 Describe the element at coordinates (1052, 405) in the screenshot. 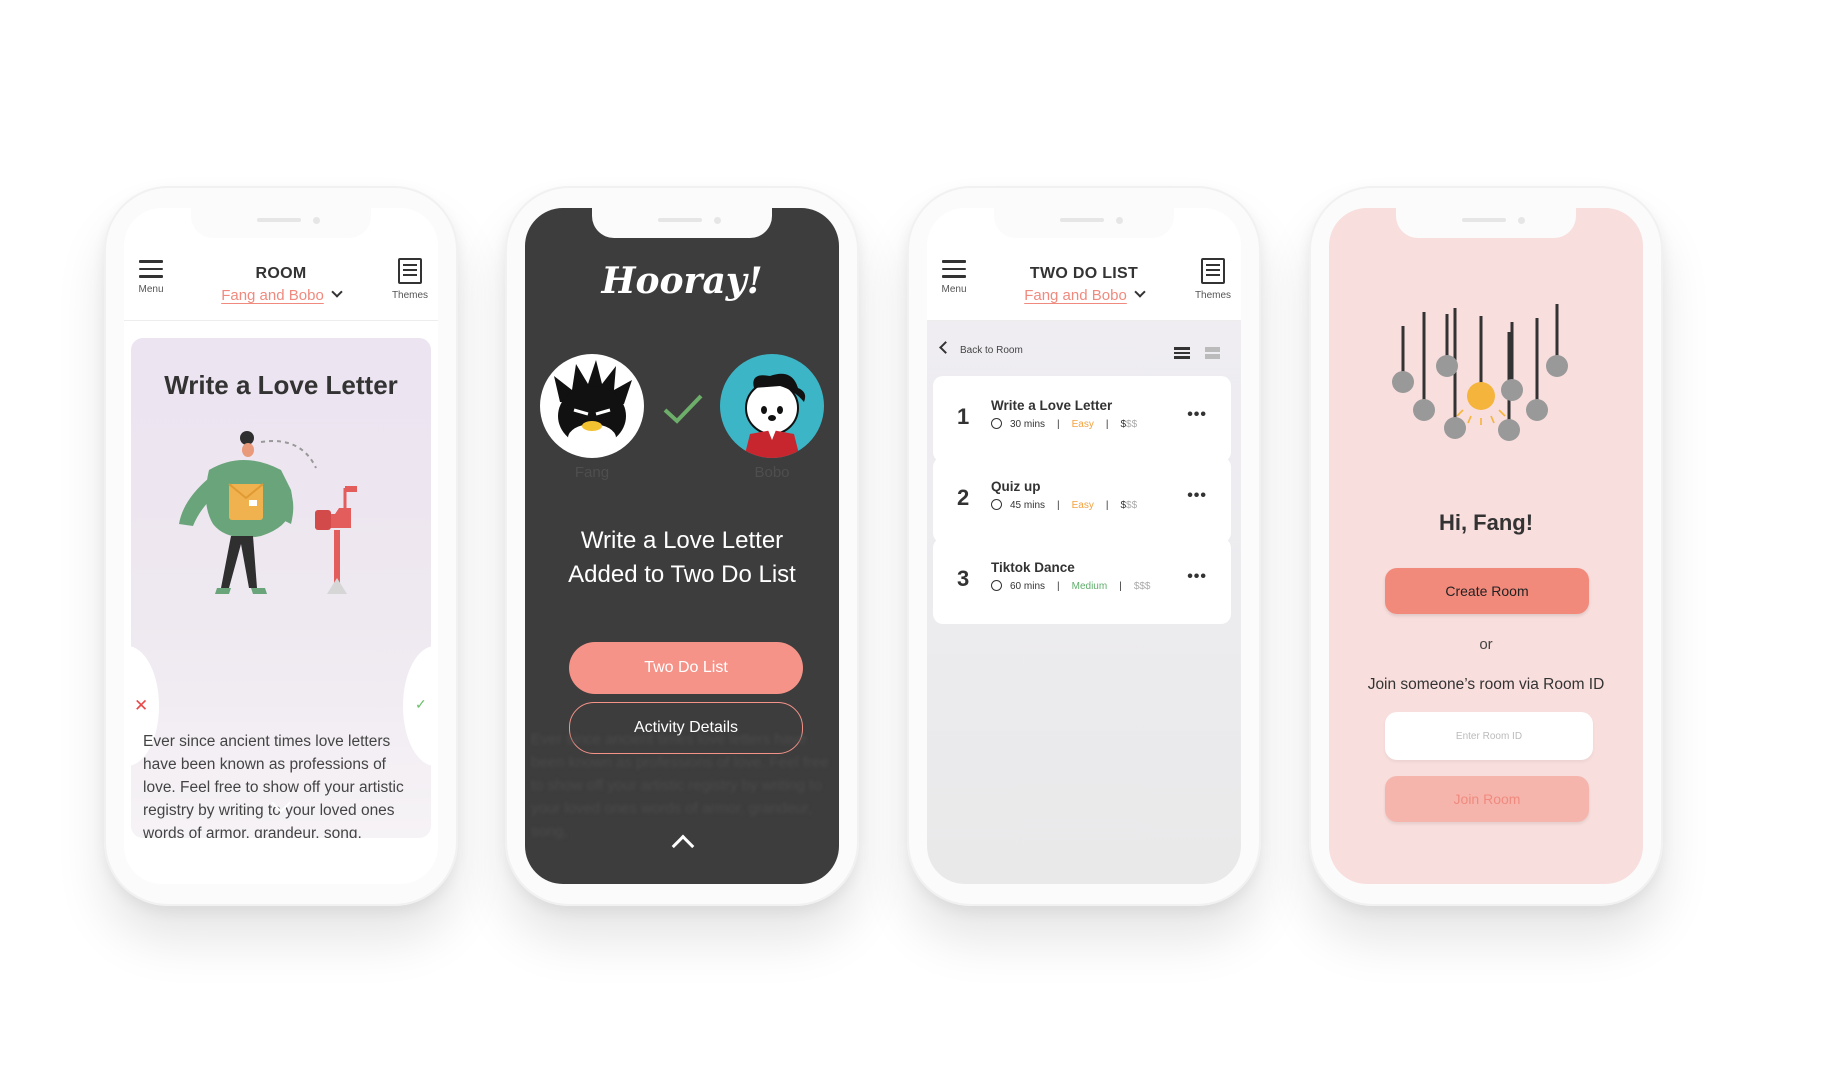

I see `task-title: Write a Love Letter` at that location.